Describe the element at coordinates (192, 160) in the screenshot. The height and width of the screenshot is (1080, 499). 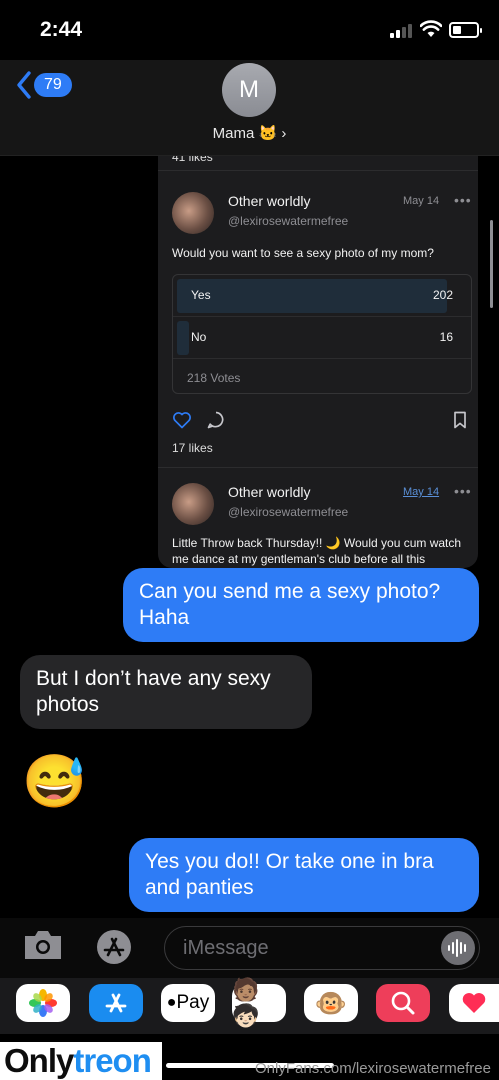
I see `likes-count: 41 likes` at that location.